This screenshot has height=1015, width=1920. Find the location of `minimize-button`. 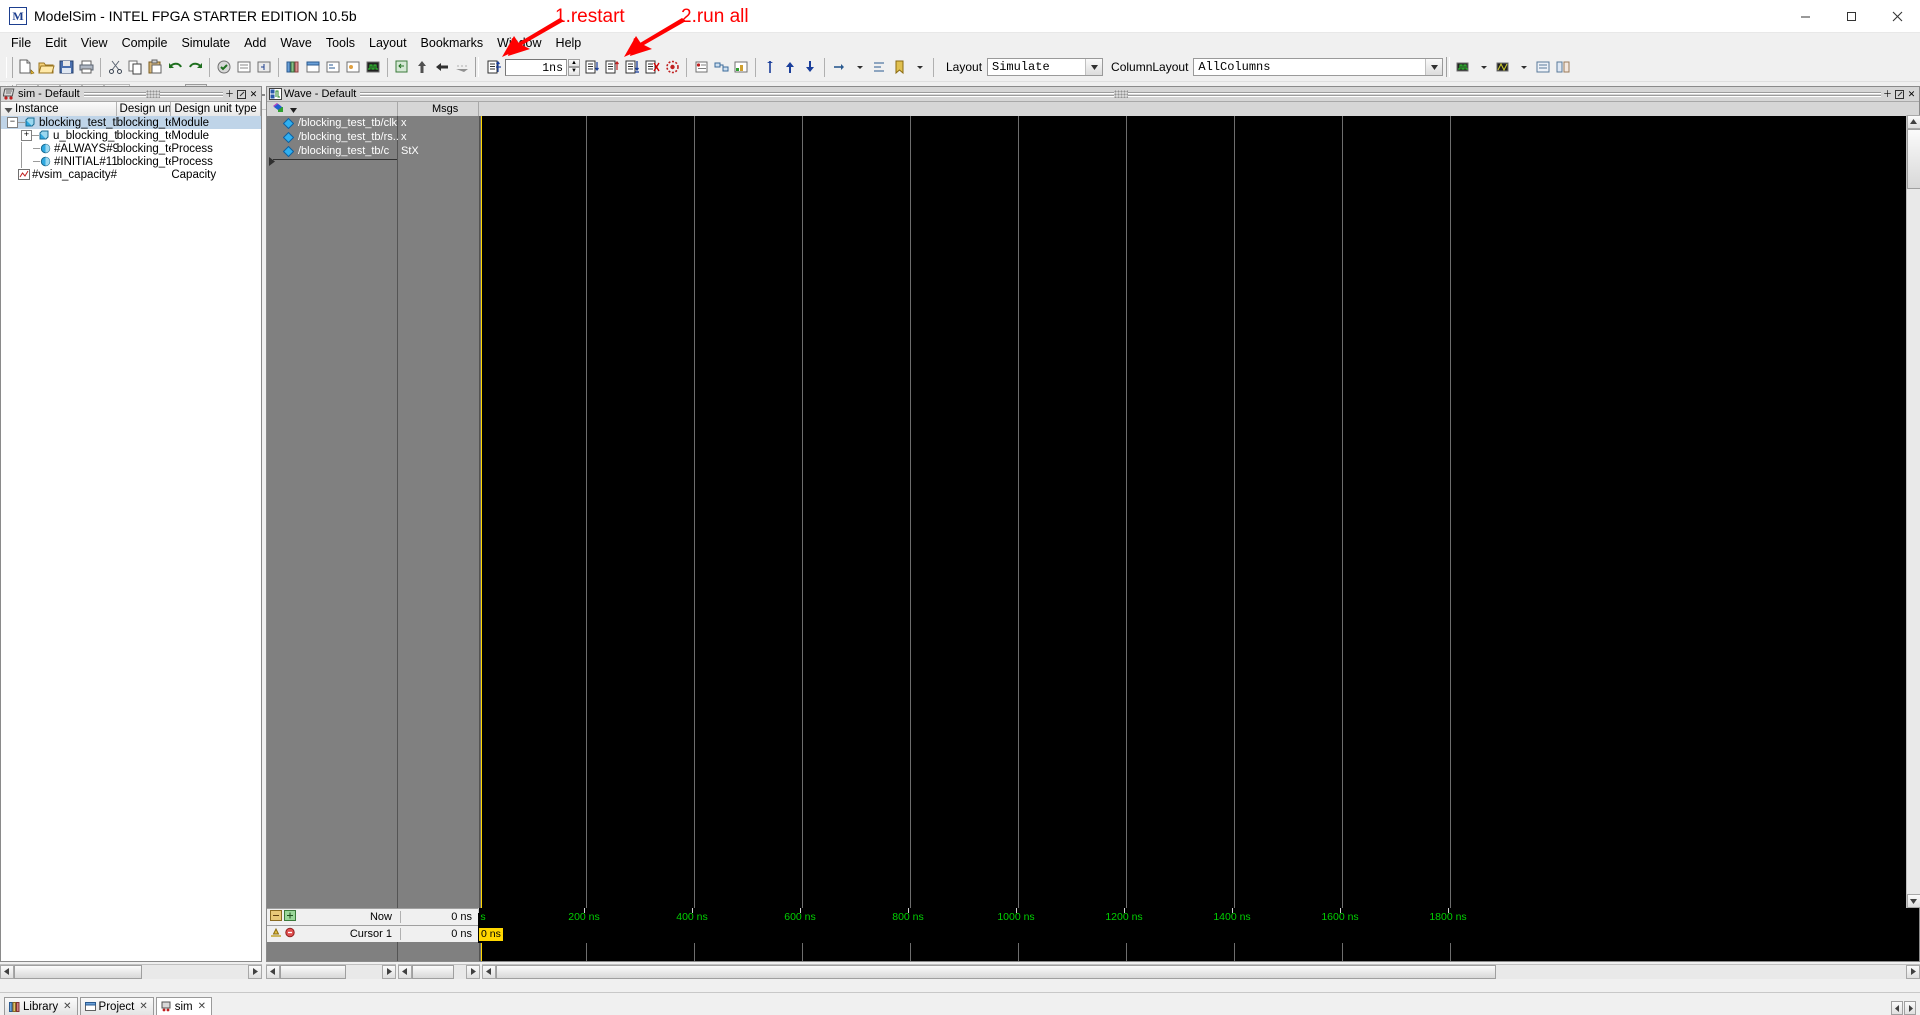

minimize-button is located at coordinates (1805, 16).